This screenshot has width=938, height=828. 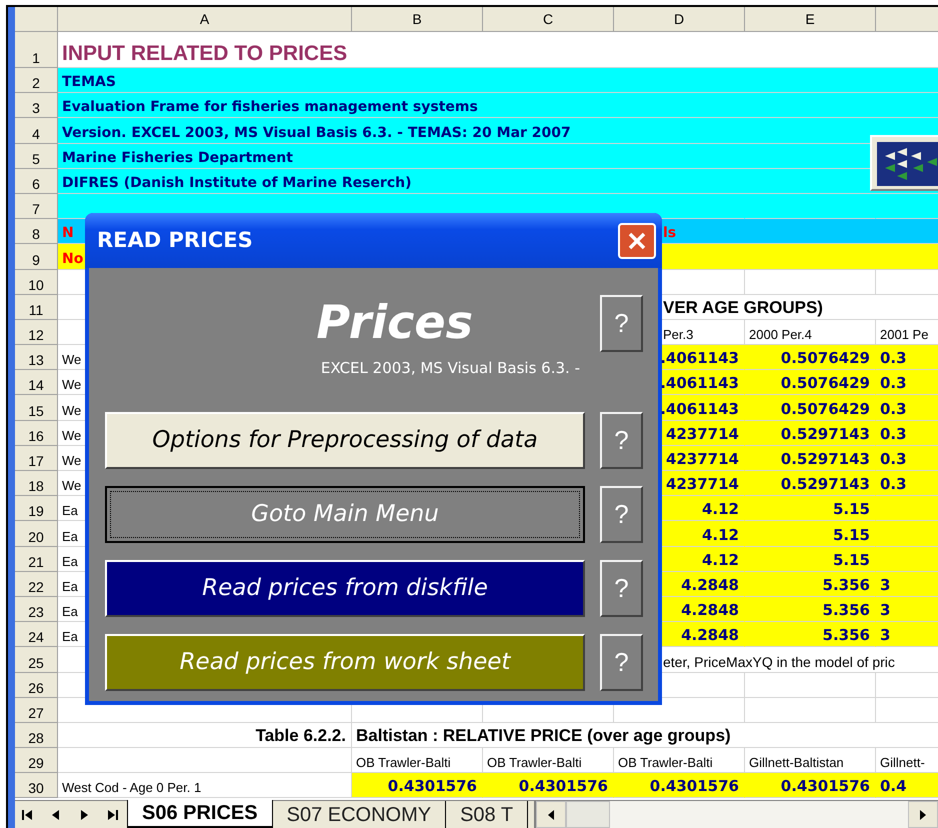 What do you see at coordinates (359, 814) in the screenshot?
I see `sheet-tab: S07 ECONOMY` at bounding box center [359, 814].